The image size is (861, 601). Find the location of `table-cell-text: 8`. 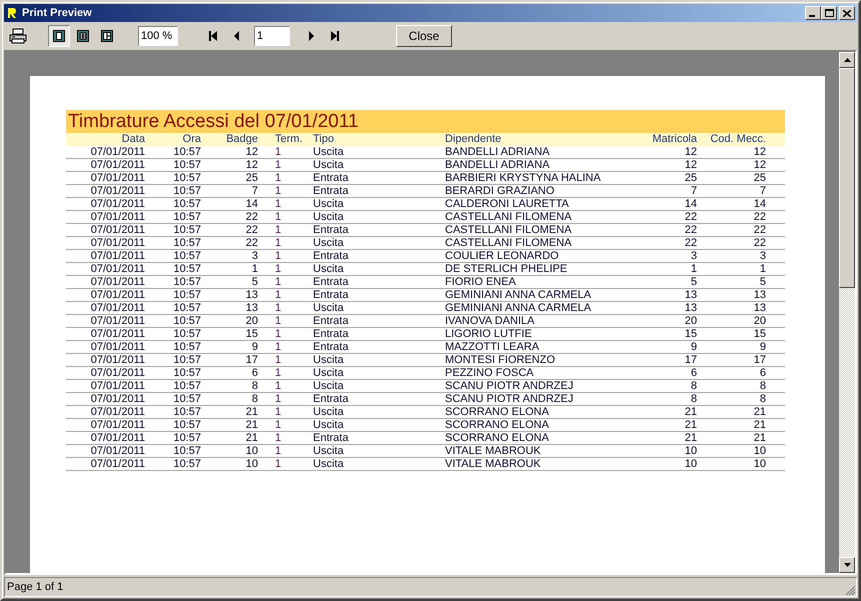

table-cell-text: 8 is located at coordinates (762, 399).